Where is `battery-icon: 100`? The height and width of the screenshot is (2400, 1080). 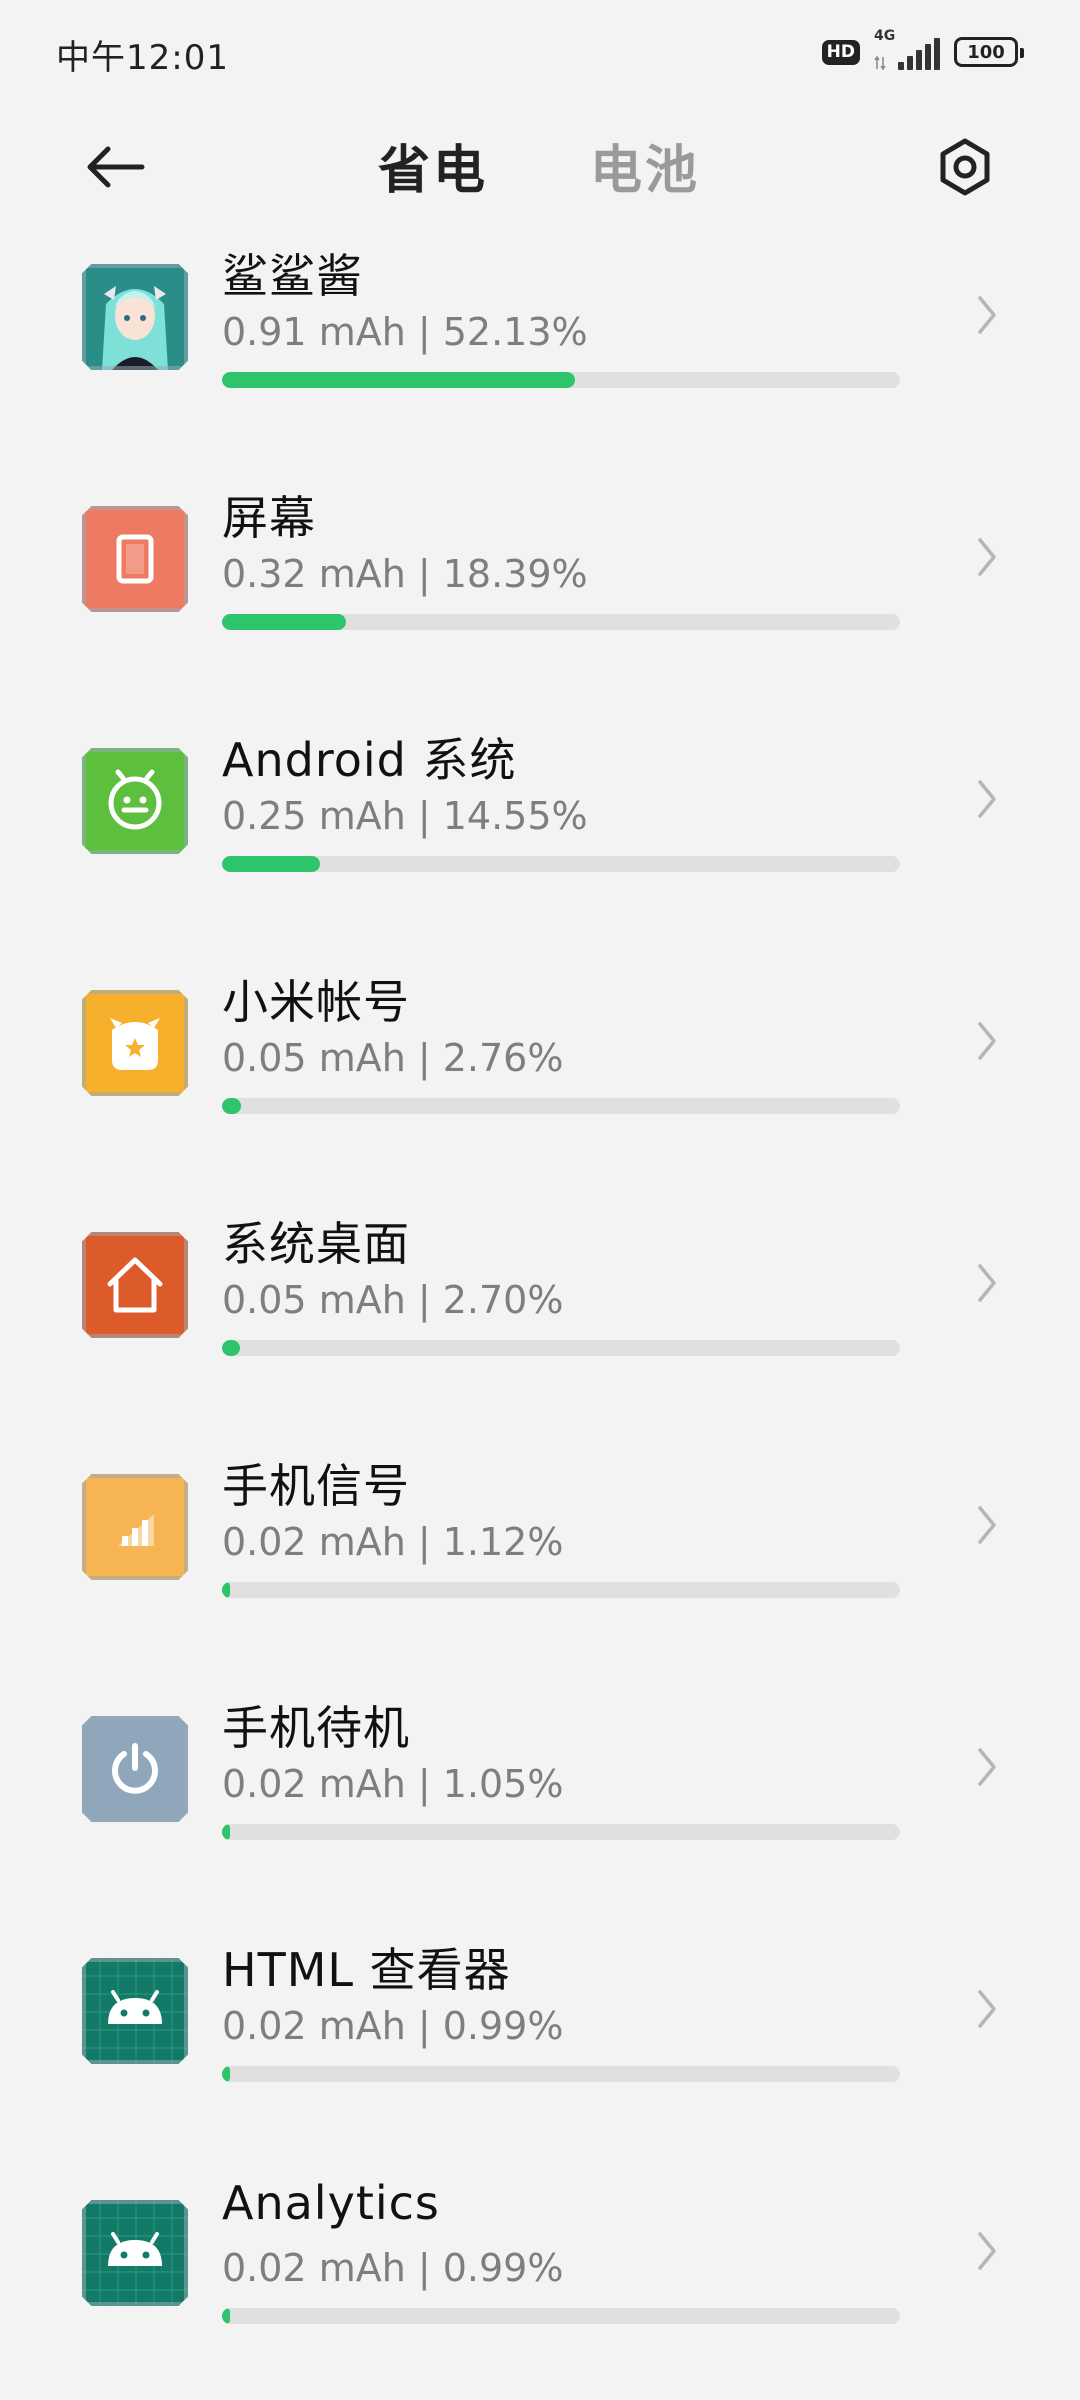
battery-icon: 100 is located at coordinates (989, 52).